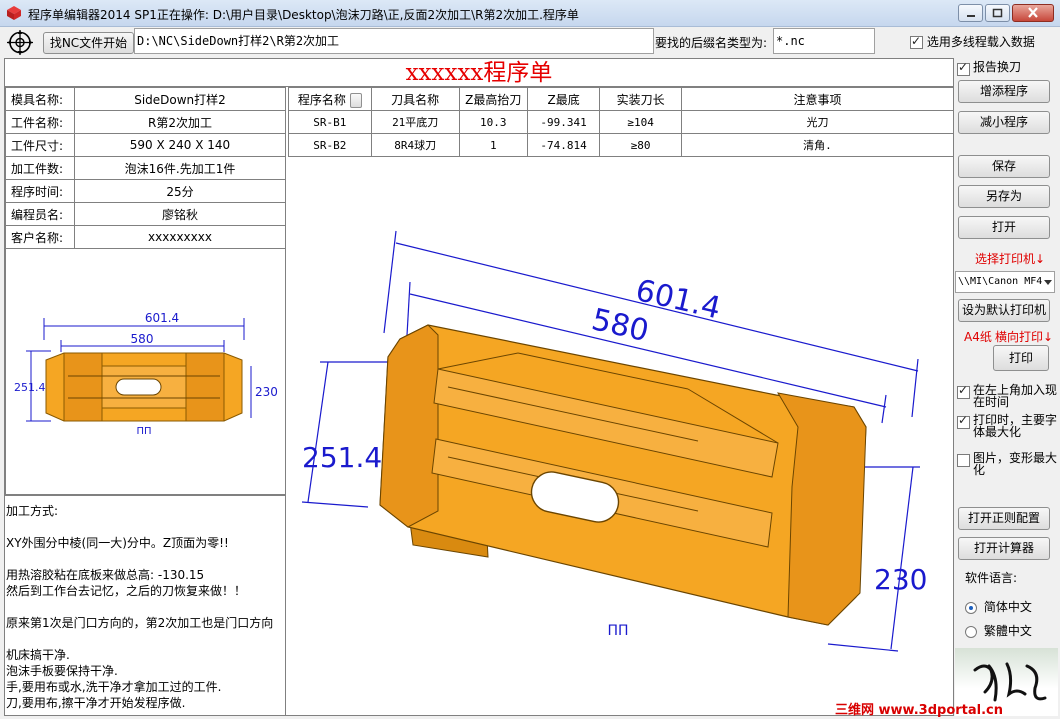  Describe the element at coordinates (997, 67) in the screenshot. I see `report-tool-change-label: 报告换刀` at that location.